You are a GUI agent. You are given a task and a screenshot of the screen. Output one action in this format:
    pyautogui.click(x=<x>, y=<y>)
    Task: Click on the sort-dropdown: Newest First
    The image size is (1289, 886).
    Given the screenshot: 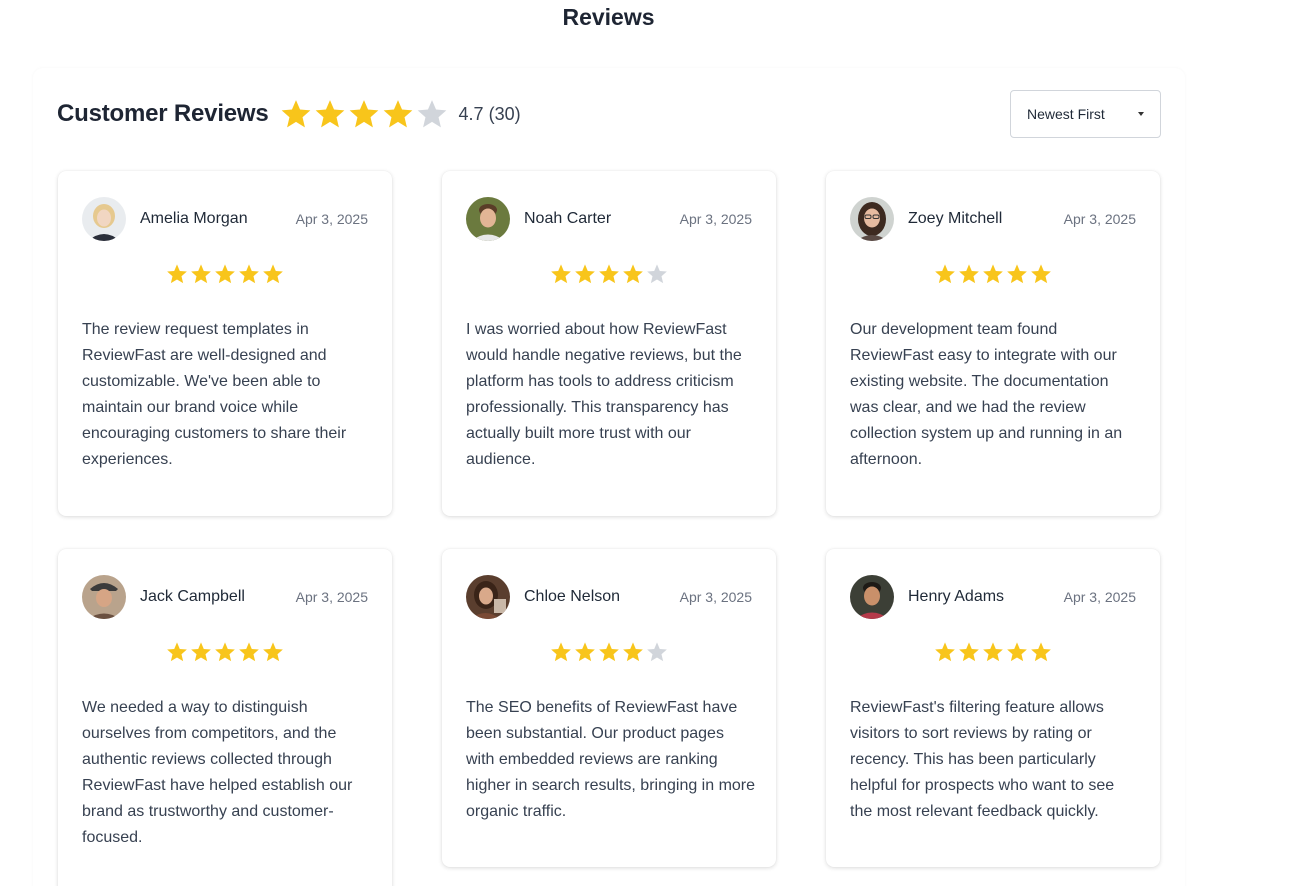 What is the action you would take?
    pyautogui.click(x=1085, y=114)
    